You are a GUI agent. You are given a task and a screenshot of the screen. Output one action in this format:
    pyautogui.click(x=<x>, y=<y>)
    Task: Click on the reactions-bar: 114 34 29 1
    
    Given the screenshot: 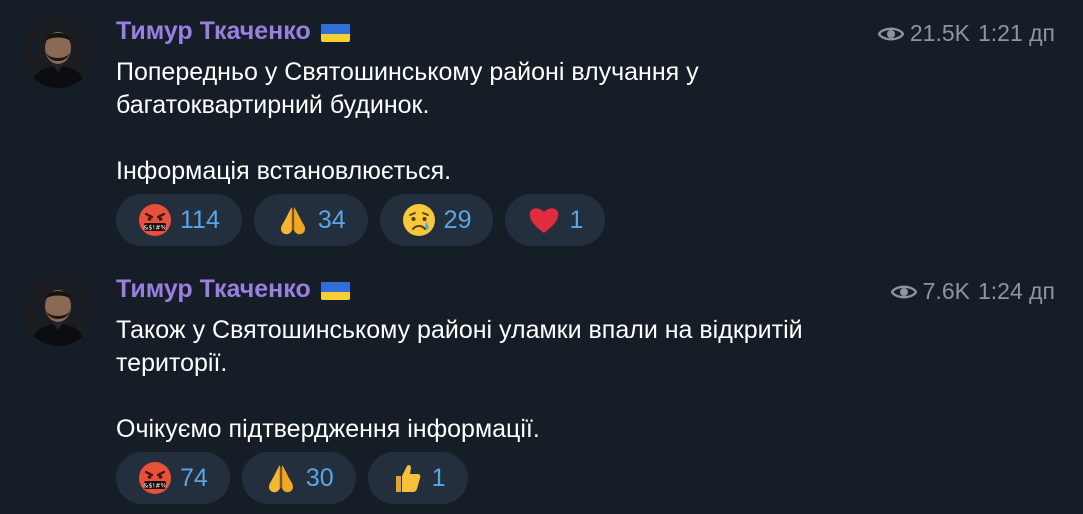 What is the action you would take?
    pyautogui.click(x=361, y=220)
    